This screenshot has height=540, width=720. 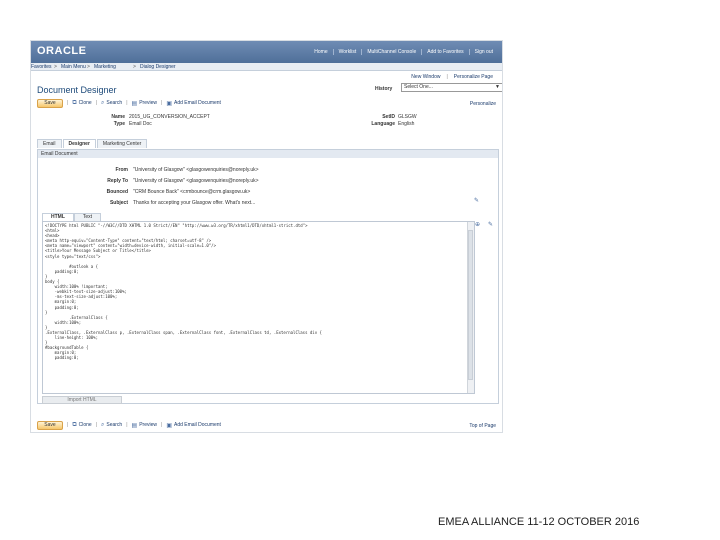 What do you see at coordinates (50, 103) in the screenshot?
I see `save-button: Save` at bounding box center [50, 103].